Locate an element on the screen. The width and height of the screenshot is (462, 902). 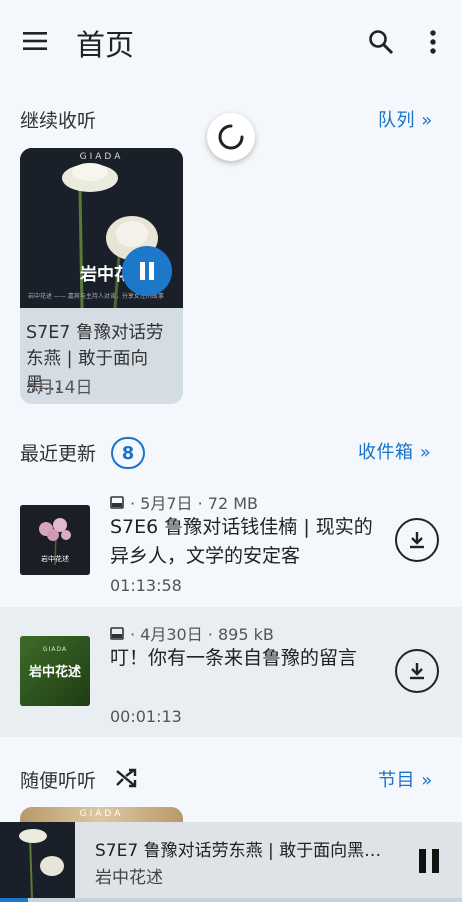
episode-duration: 00:01:13 is located at coordinates (146, 716).